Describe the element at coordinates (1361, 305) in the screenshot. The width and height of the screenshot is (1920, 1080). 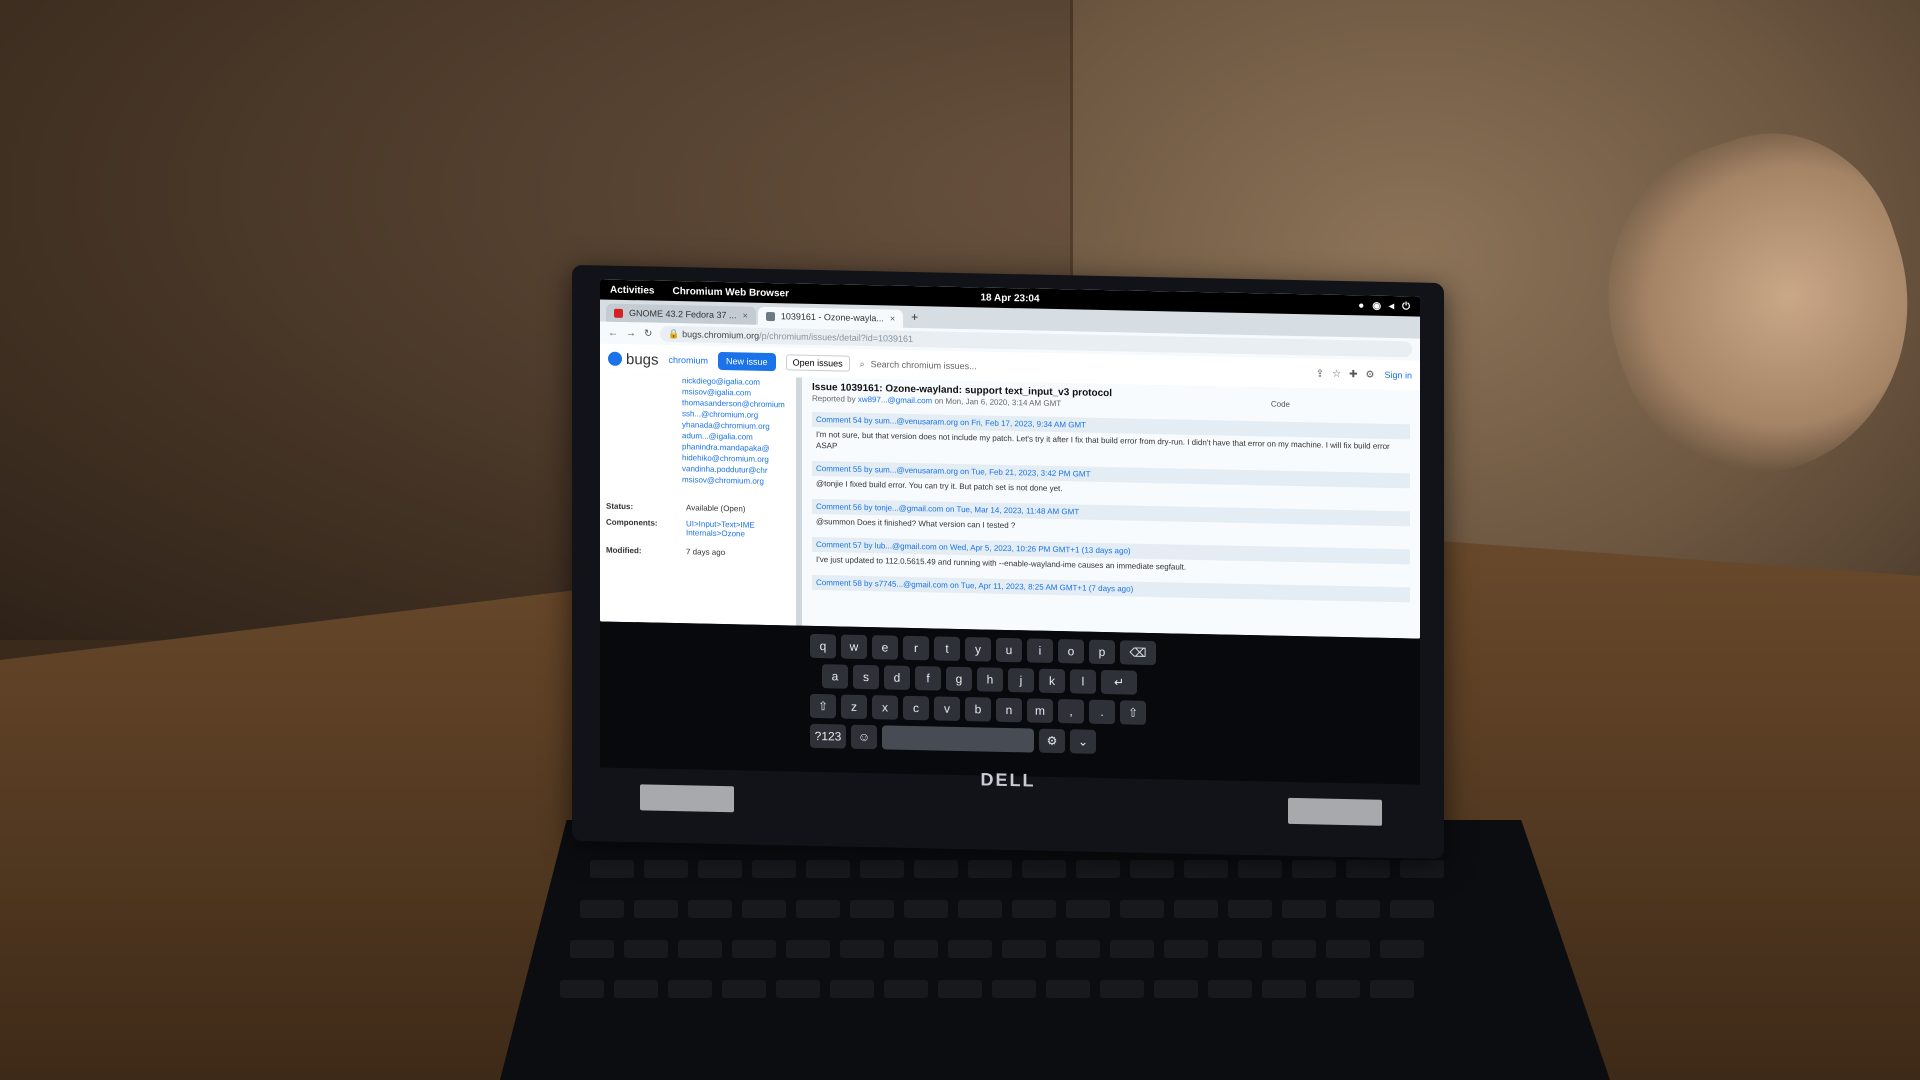
I see `mic-icon: ●` at that location.